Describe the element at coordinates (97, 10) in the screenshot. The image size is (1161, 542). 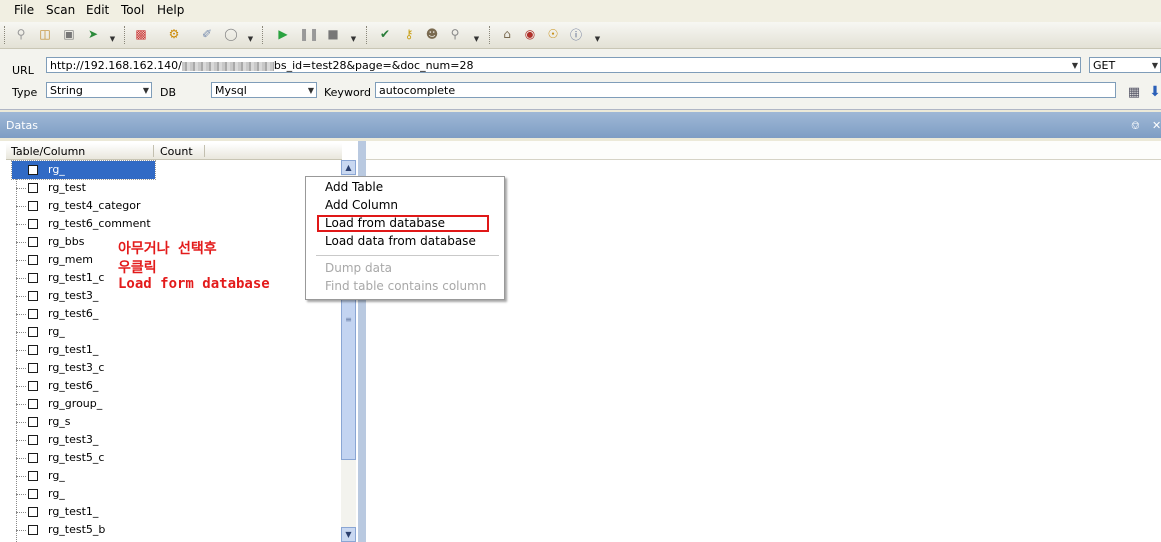
I see `menu-edit: Edit` at that location.